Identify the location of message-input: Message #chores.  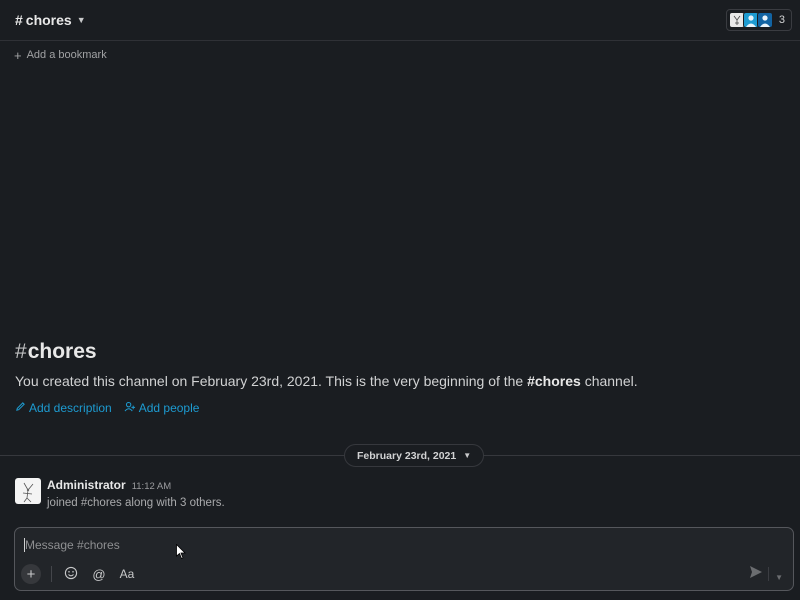
(72, 545).